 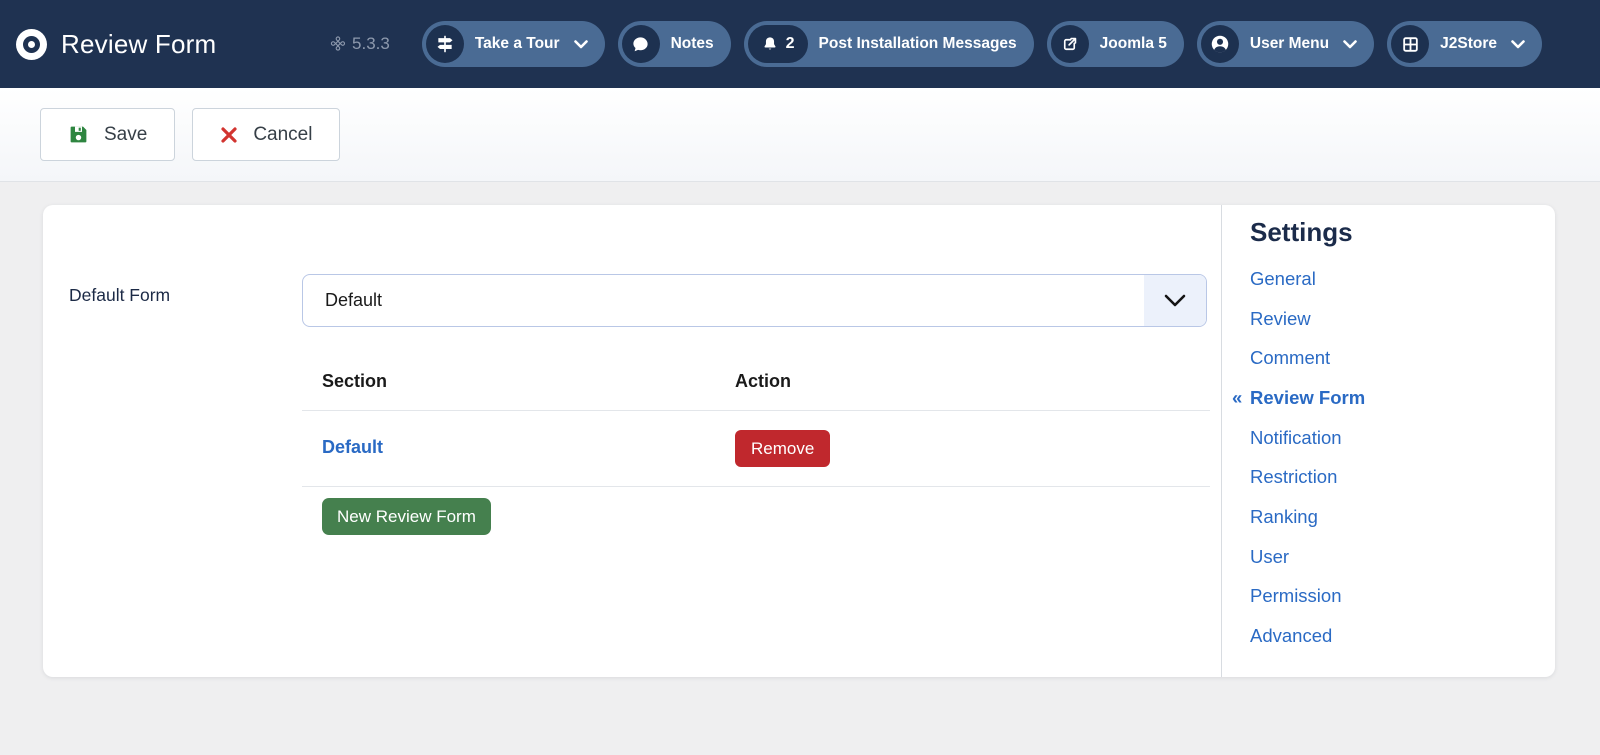 What do you see at coordinates (1219, 44) in the screenshot?
I see `user-icon` at bounding box center [1219, 44].